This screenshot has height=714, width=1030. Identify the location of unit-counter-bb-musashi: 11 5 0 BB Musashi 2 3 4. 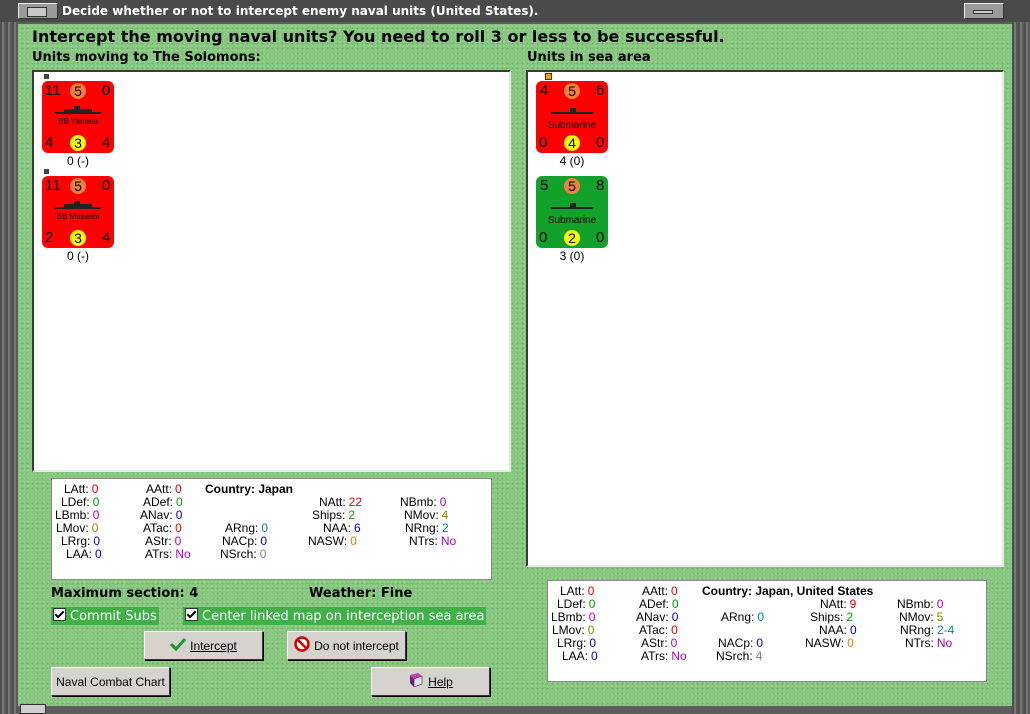
(78, 212).